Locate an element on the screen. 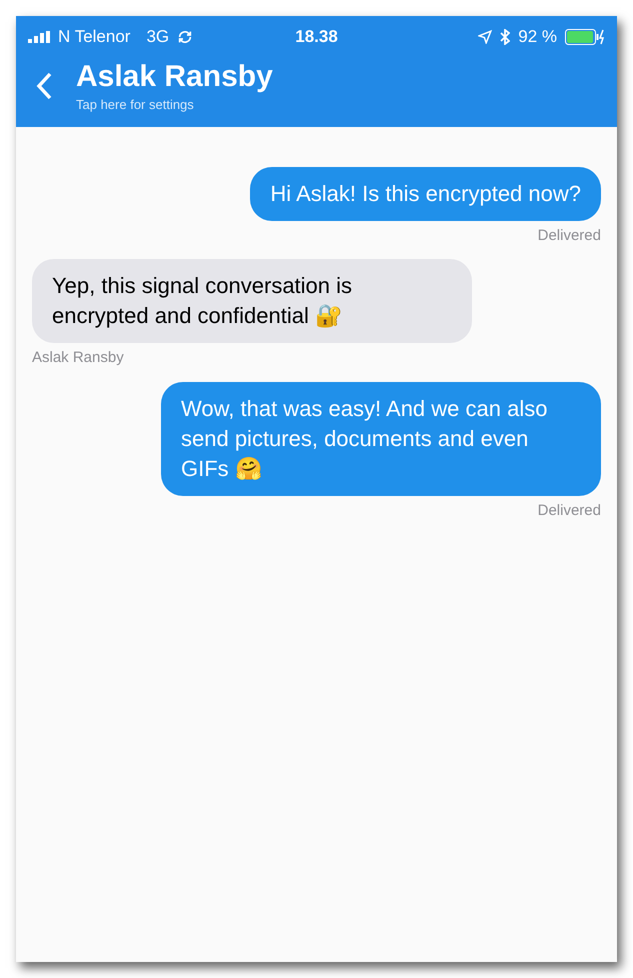 Image resolution: width=633 pixels, height=978 pixels. carrier-name: N Telenor is located at coordinates (94, 37).